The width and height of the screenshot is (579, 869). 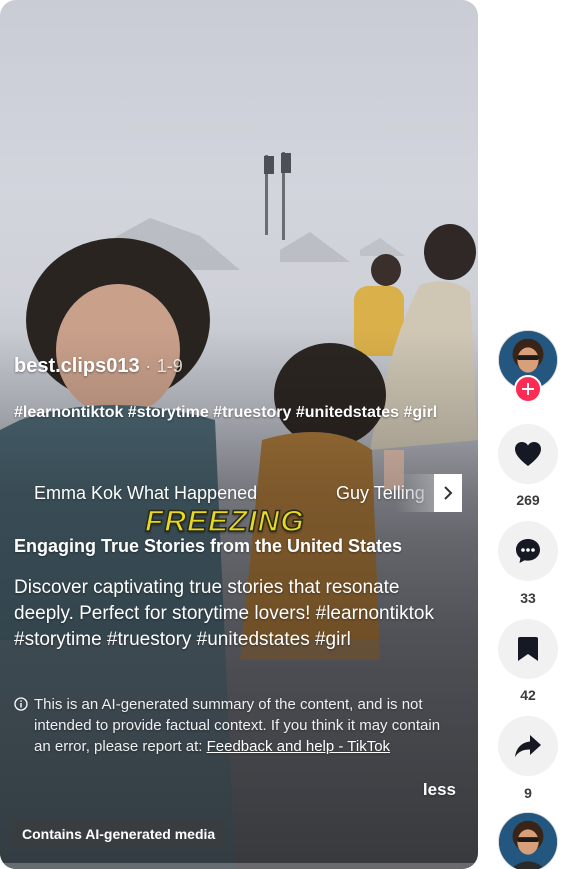 What do you see at coordinates (416, 493) in the screenshot?
I see `chip-fade` at bounding box center [416, 493].